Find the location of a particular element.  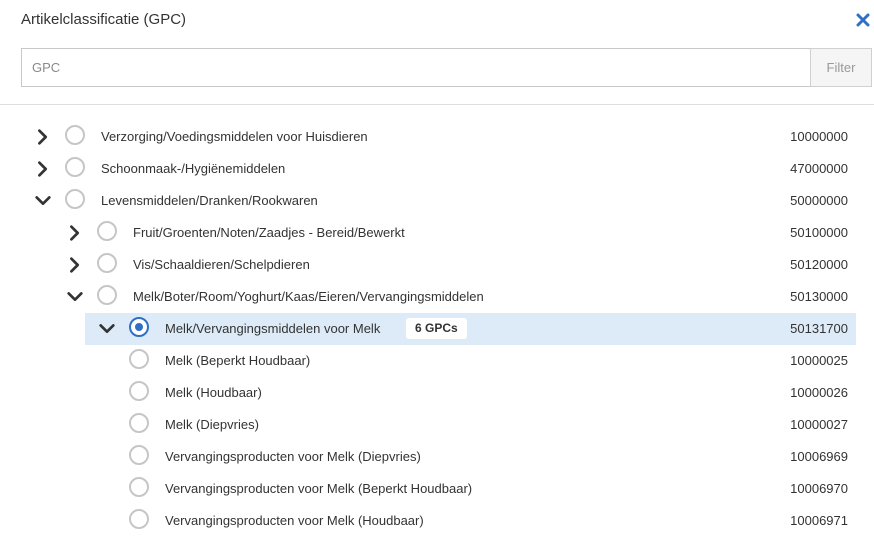

tree-row: Levensmiddelen/Dranken/Rookwaren 50000000 is located at coordinates (437, 201).